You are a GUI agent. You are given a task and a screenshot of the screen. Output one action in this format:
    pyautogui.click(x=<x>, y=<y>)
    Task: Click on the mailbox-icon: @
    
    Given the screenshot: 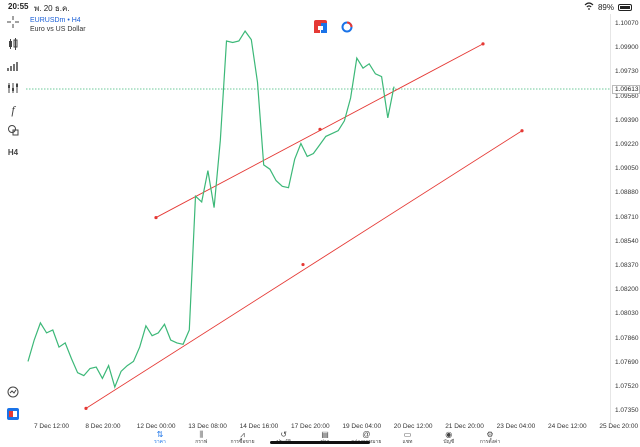 What is the action you would take?
    pyautogui.click(x=366, y=434)
    